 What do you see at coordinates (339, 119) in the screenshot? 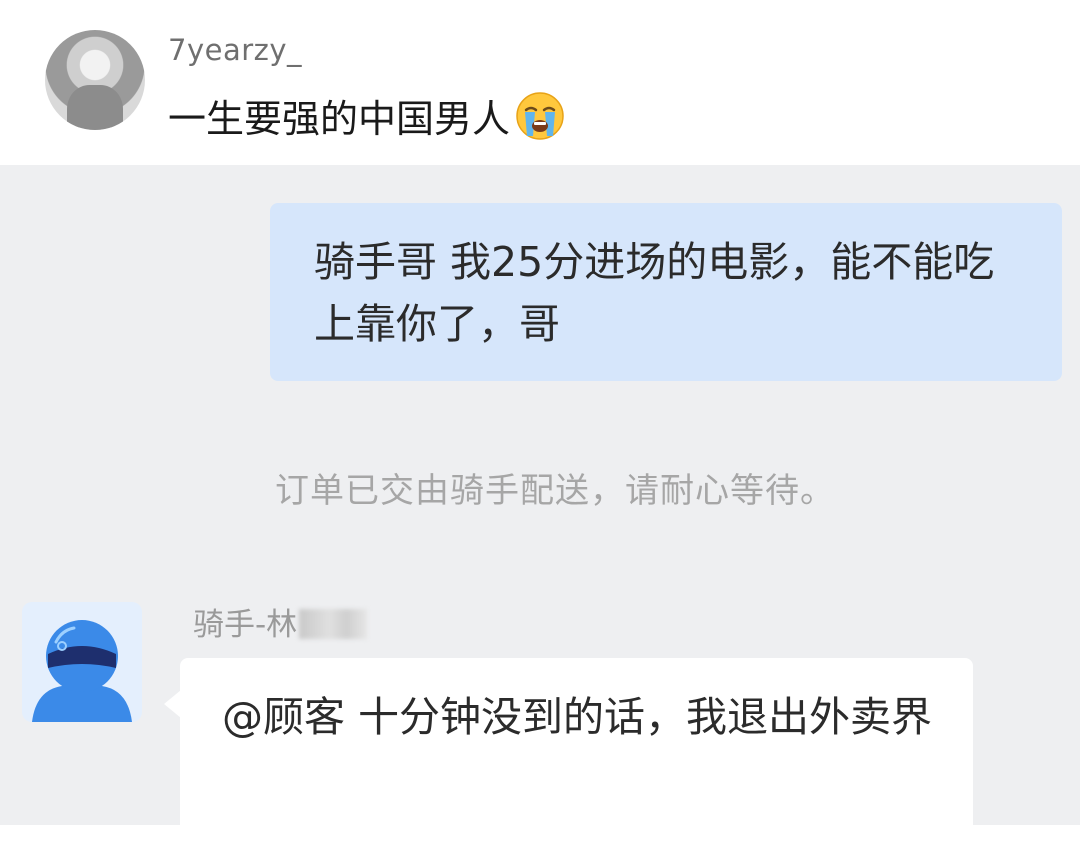
I see `post-text: 一生要强的中国男人` at bounding box center [339, 119].